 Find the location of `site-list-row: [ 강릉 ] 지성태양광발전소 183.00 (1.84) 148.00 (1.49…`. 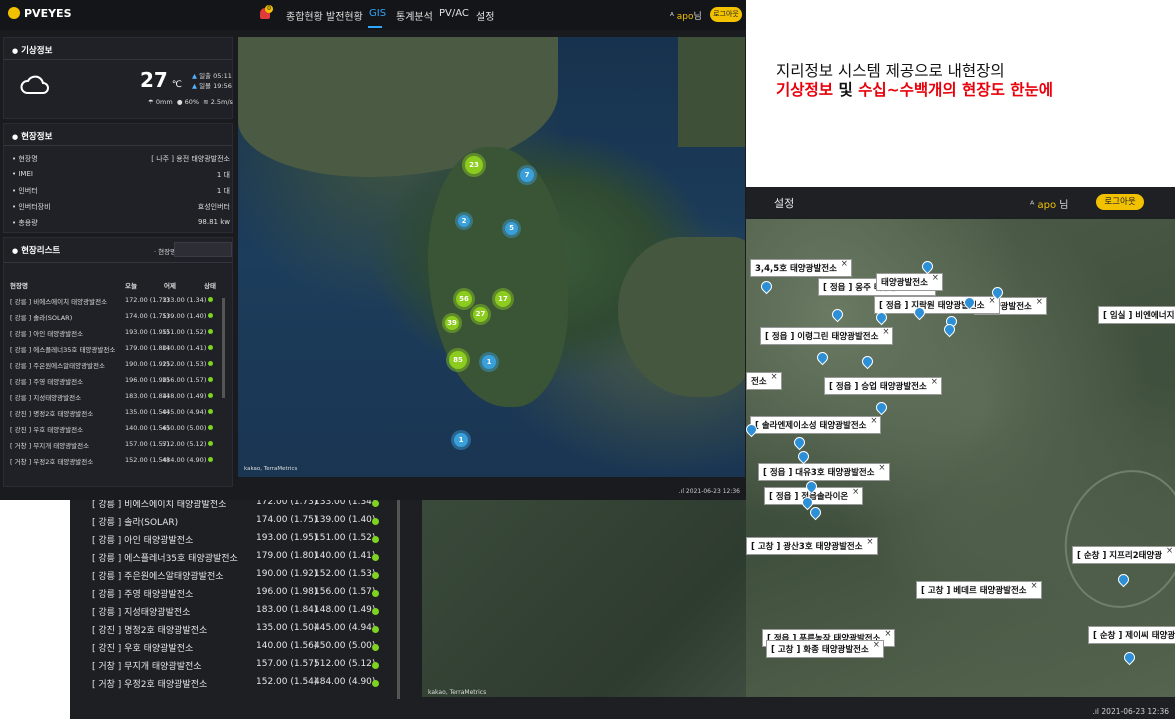

site-list-row: [ 강릉 ] 지성태양광발전소 183.00 (1.84) 148.00 (1.49… is located at coordinates (117, 400).